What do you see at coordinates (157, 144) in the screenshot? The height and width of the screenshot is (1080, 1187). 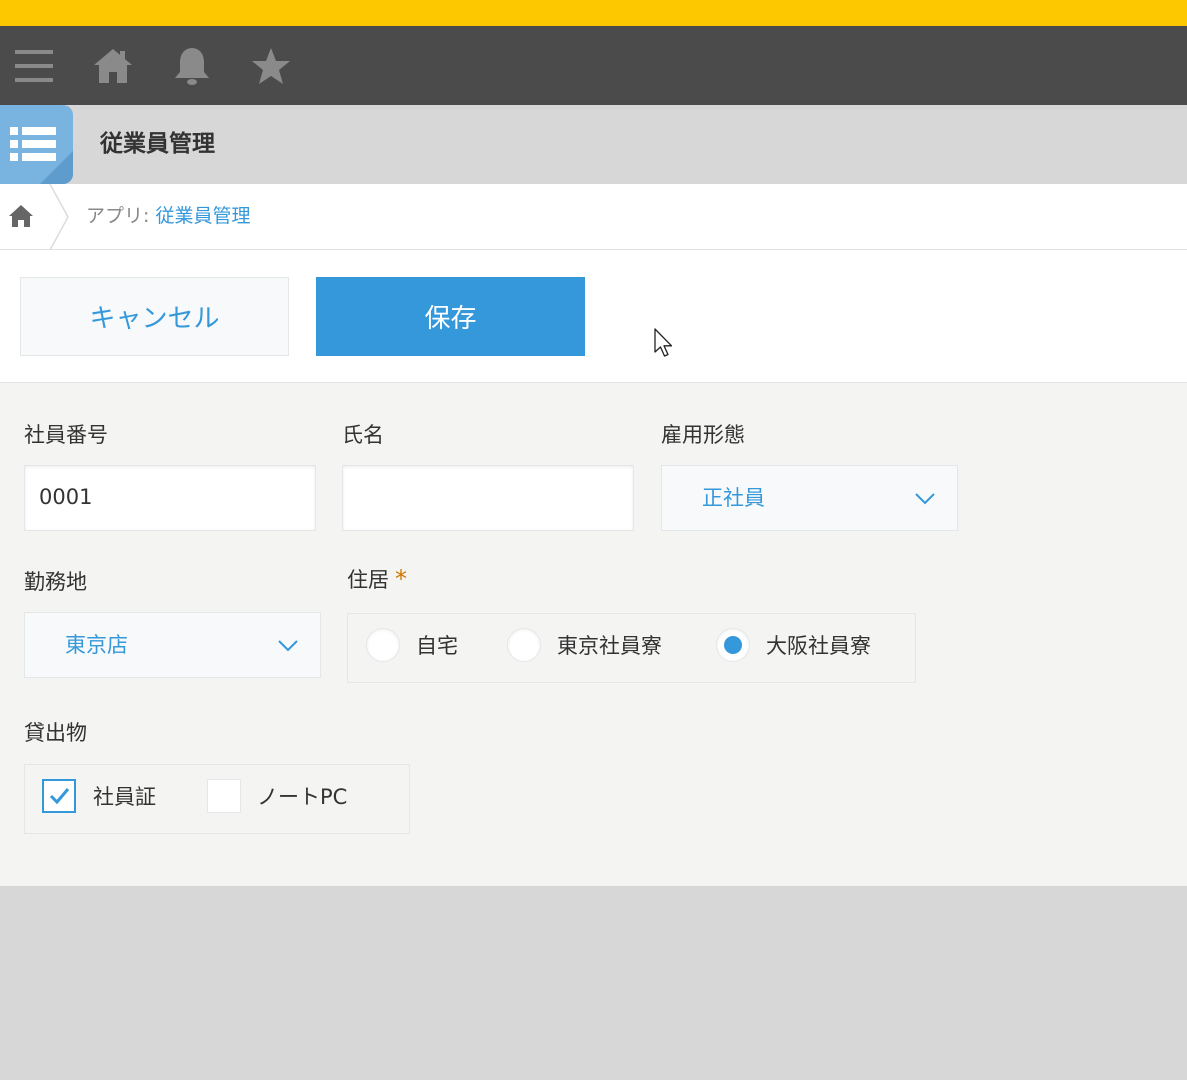 I see `app-title: 従業員管理` at bounding box center [157, 144].